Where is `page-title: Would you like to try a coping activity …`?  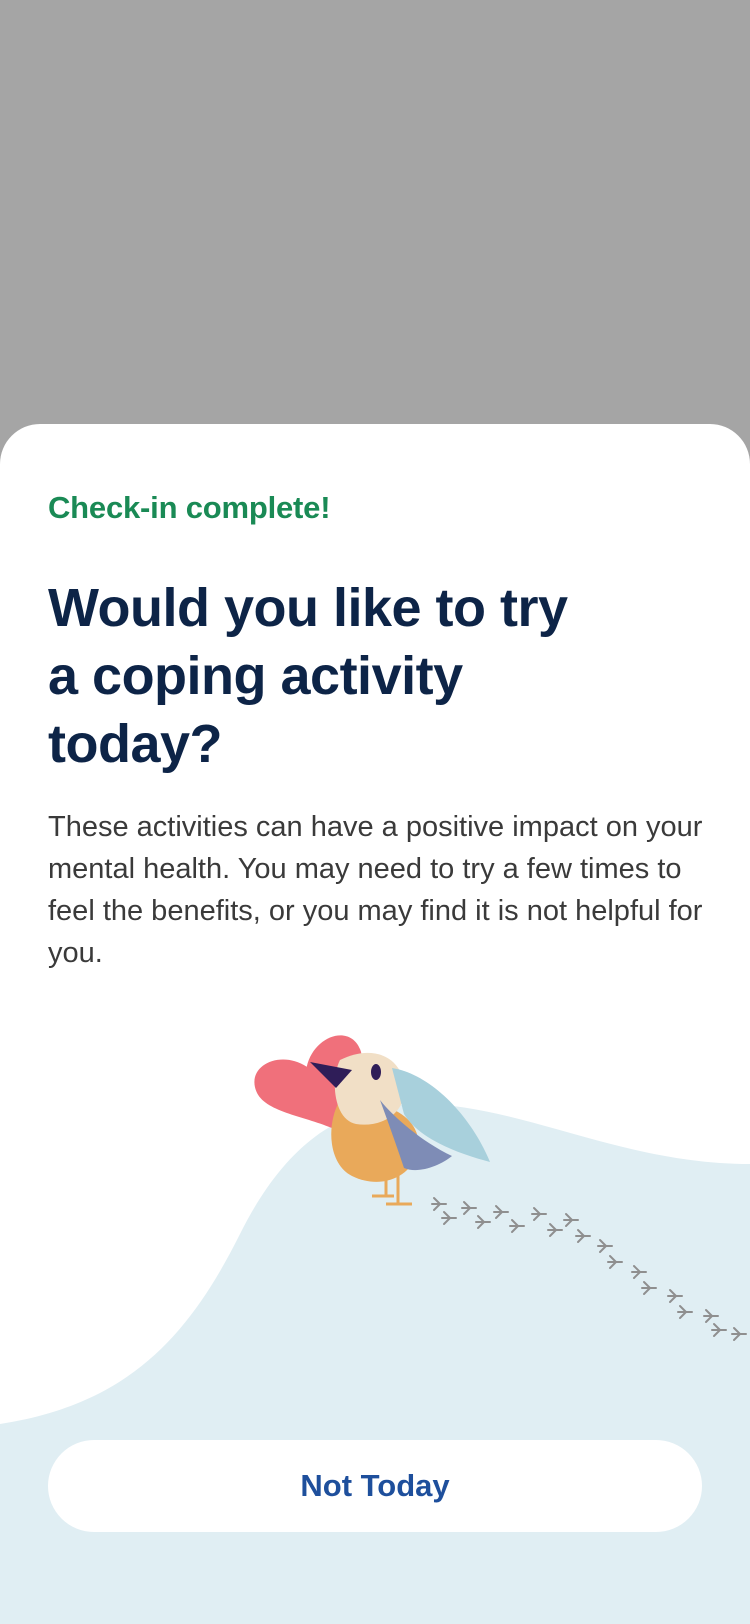
page-title: Would you like to try a coping activity … is located at coordinates (358, 676).